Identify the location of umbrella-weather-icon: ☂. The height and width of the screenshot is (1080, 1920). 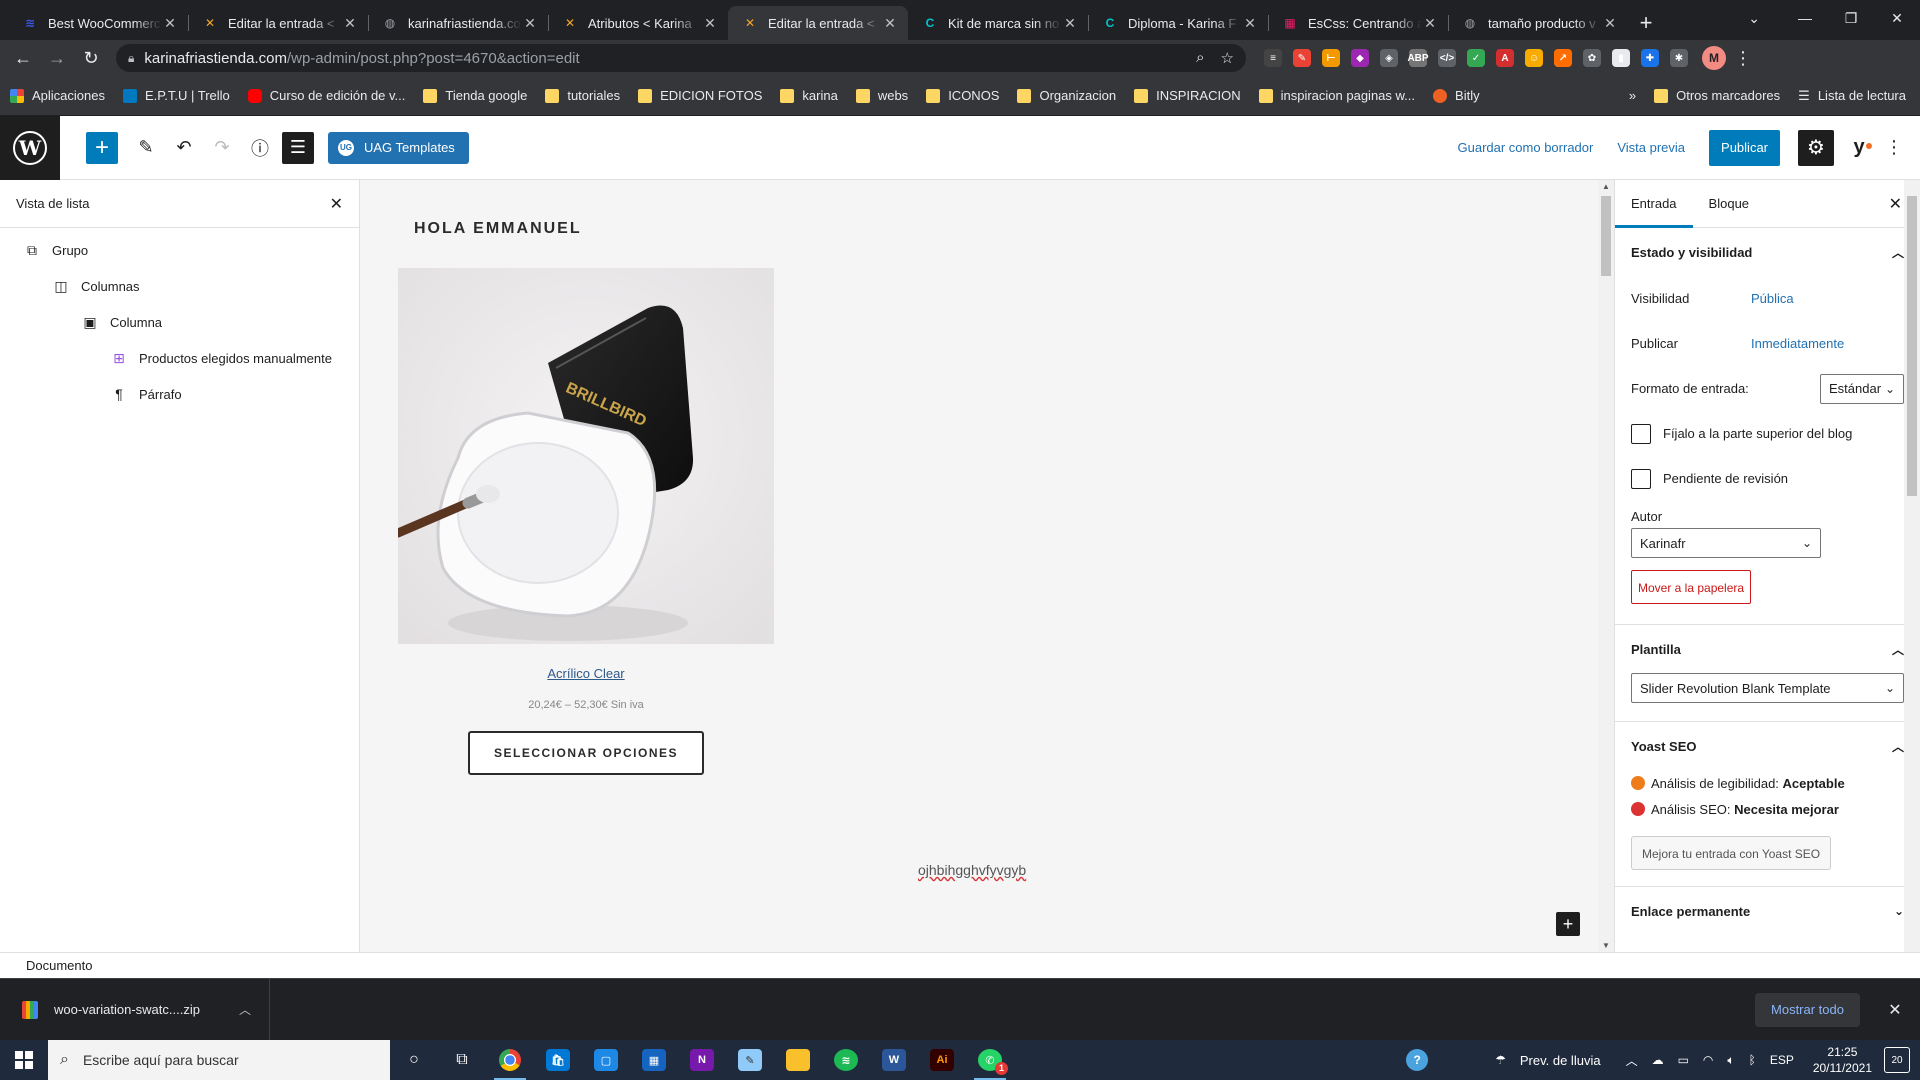
(1500, 1060).